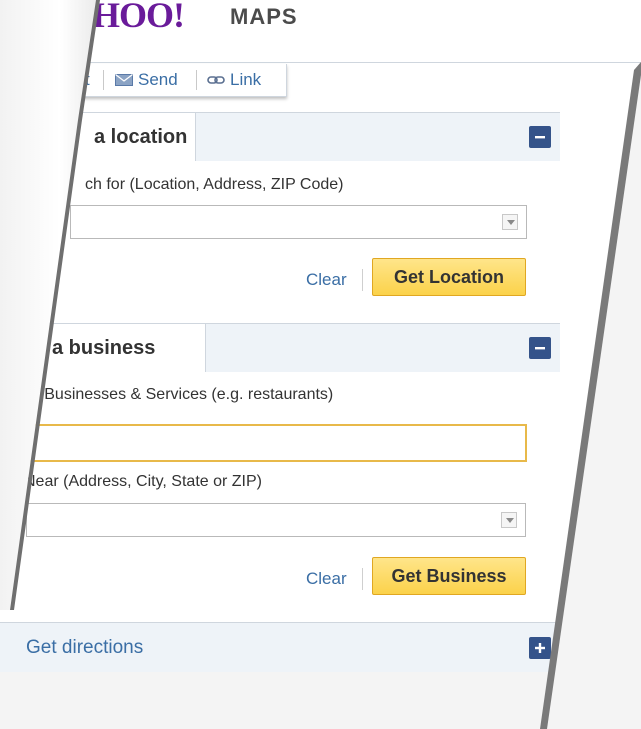  I want to click on location-clear-link: Clear, so click(326, 280).